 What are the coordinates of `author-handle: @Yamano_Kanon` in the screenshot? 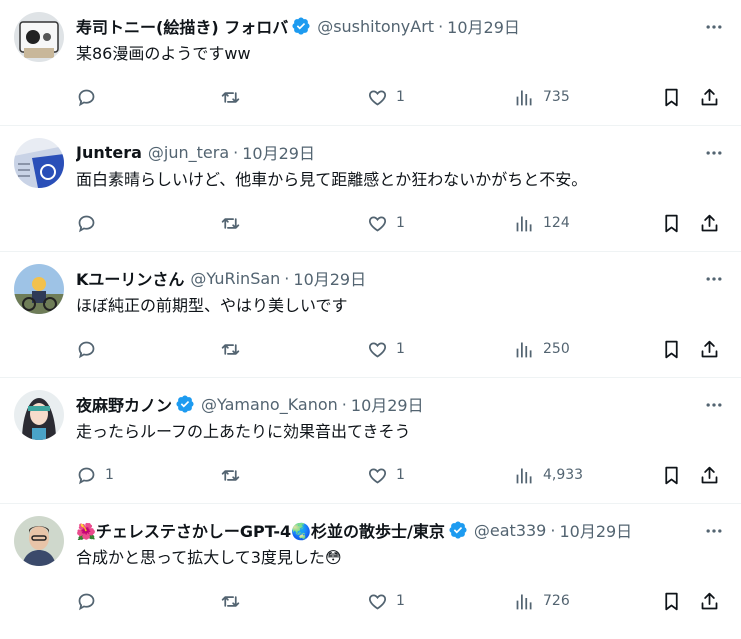 It's located at (269, 404).